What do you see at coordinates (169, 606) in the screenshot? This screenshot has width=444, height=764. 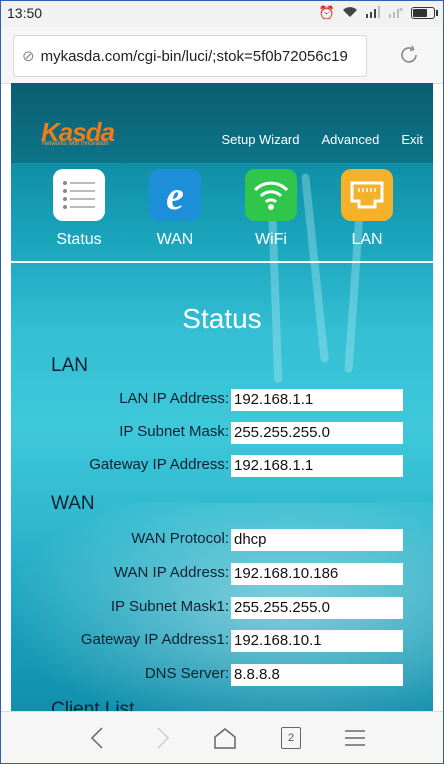 I see `wan-subnet-label: IP Subnet Mask1:` at bounding box center [169, 606].